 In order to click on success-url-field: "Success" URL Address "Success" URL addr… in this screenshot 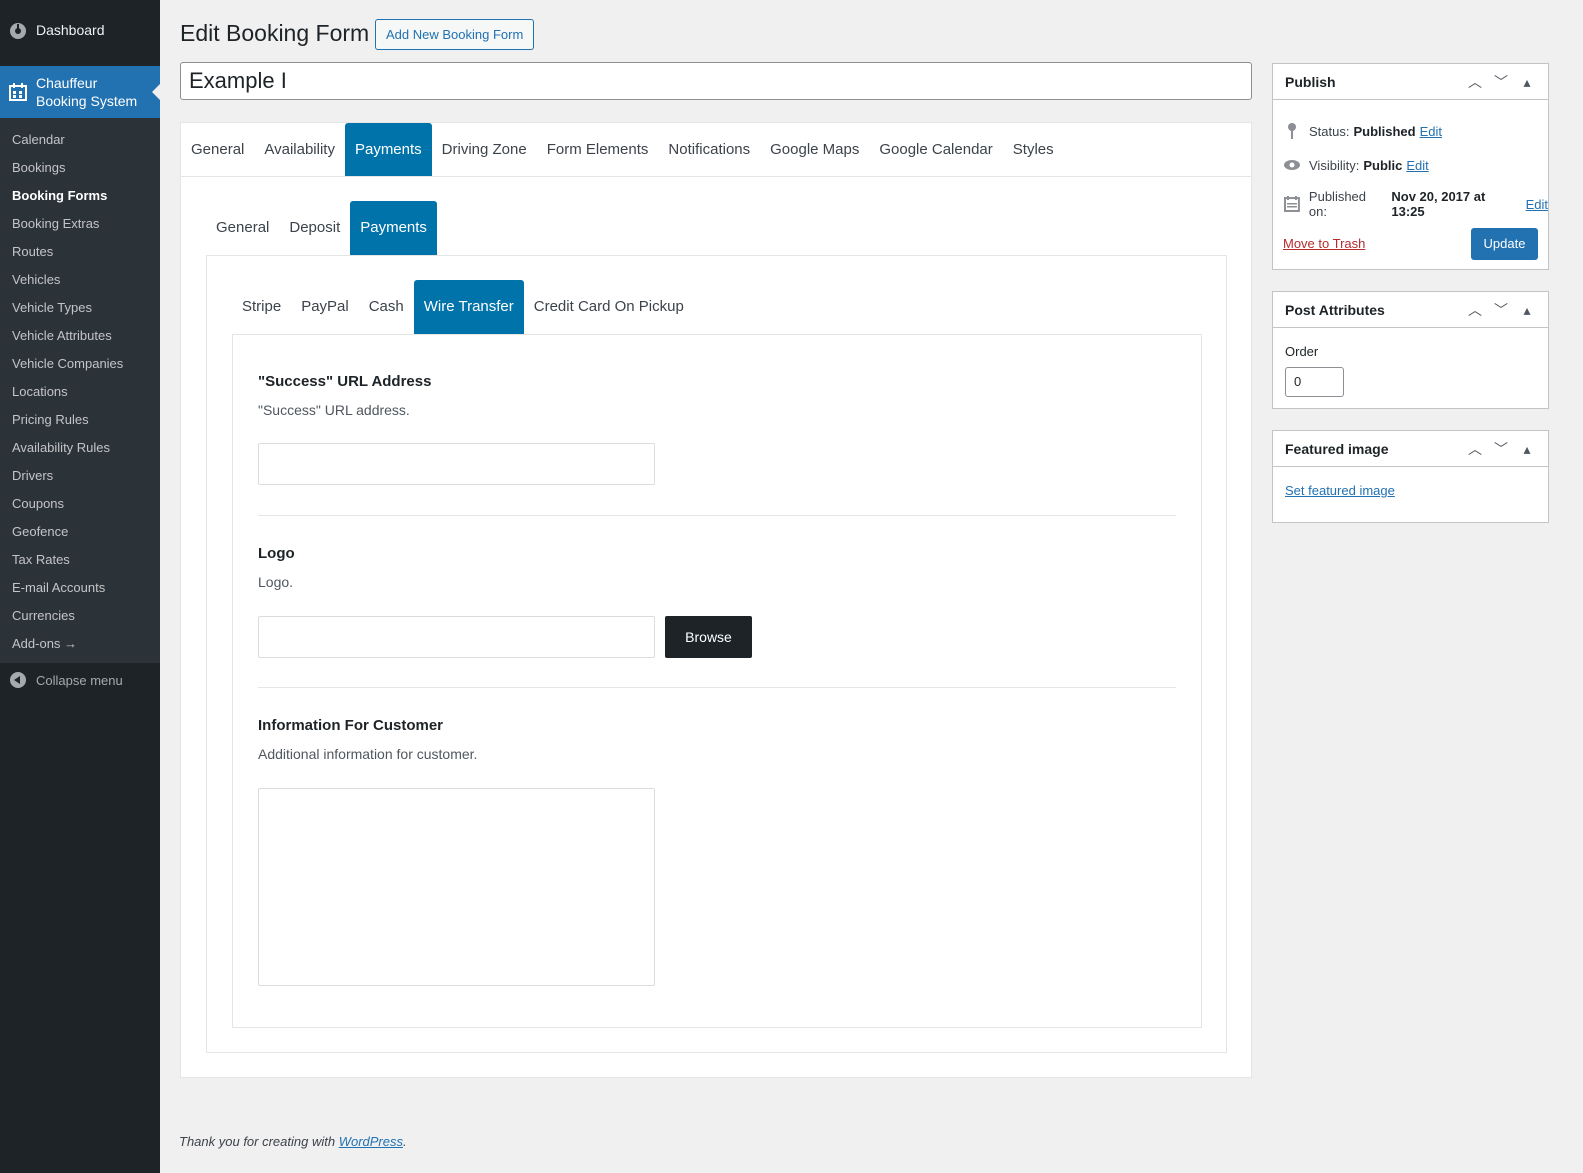, I will do `click(717, 395)`.